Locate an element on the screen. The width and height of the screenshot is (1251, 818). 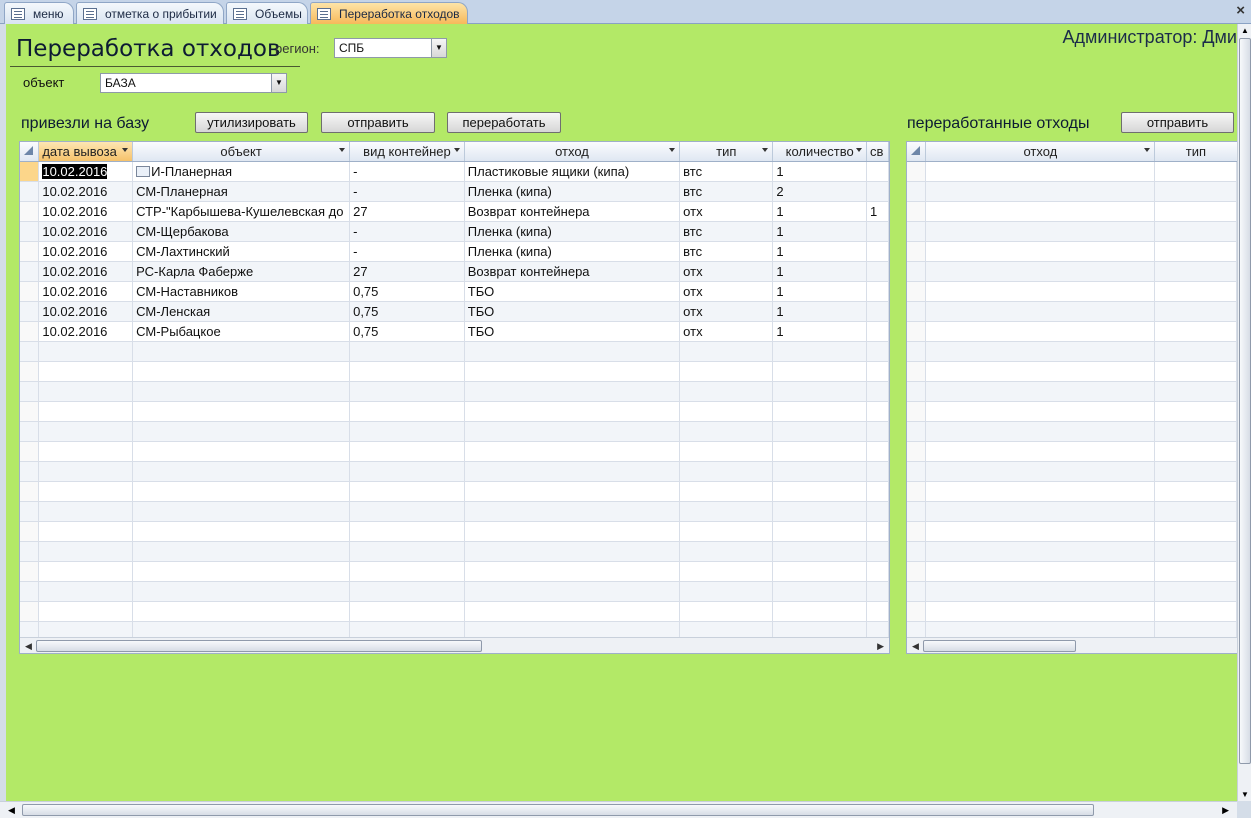
scroll-right-icon: ▶ is located at coordinates (880, 646).